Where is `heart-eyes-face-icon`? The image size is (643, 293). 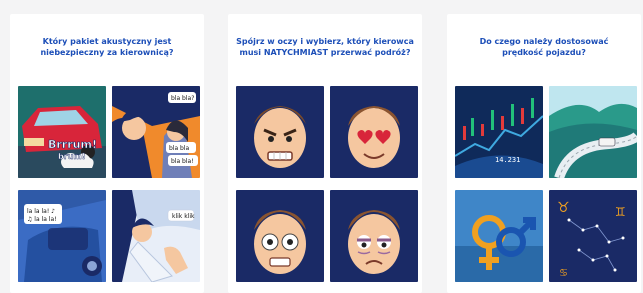
heart-eyes-face-icon is located at coordinates (374, 132).